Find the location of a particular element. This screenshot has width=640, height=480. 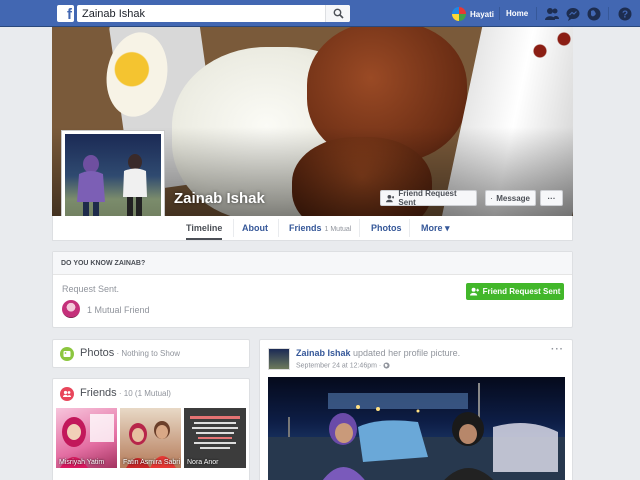

cover-beans is located at coordinates (547, 57).